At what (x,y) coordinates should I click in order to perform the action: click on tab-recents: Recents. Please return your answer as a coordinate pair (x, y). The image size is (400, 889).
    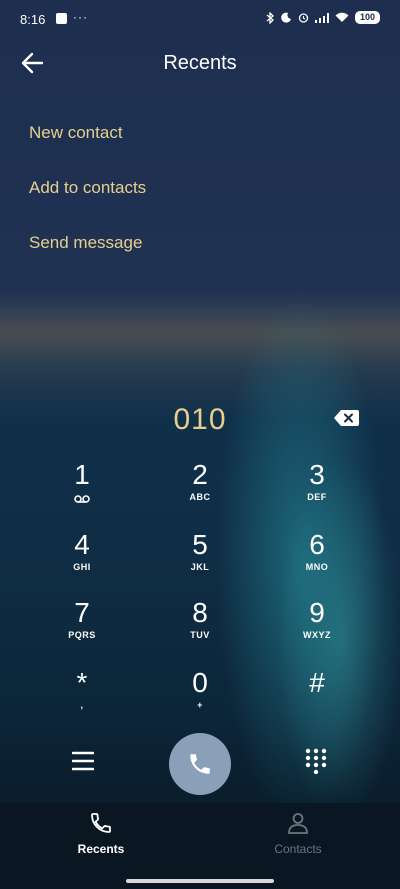
    Looking at the image, I should click on (101, 833).